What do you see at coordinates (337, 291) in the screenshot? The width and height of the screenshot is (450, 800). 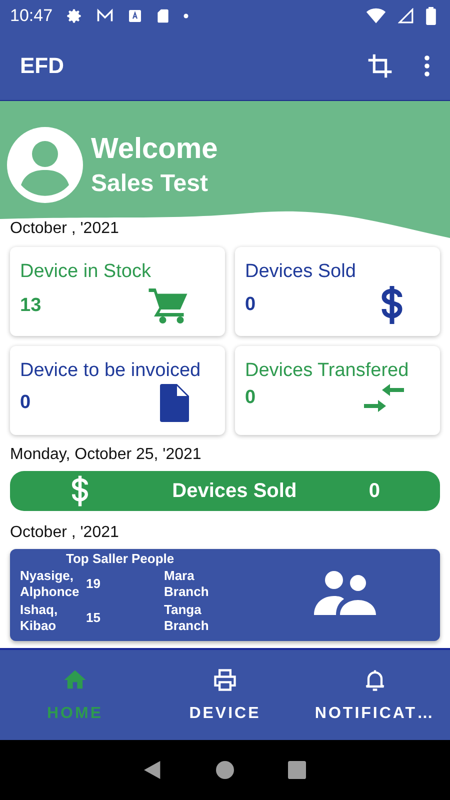 I see `stat-card: Devices Sold 0` at bounding box center [337, 291].